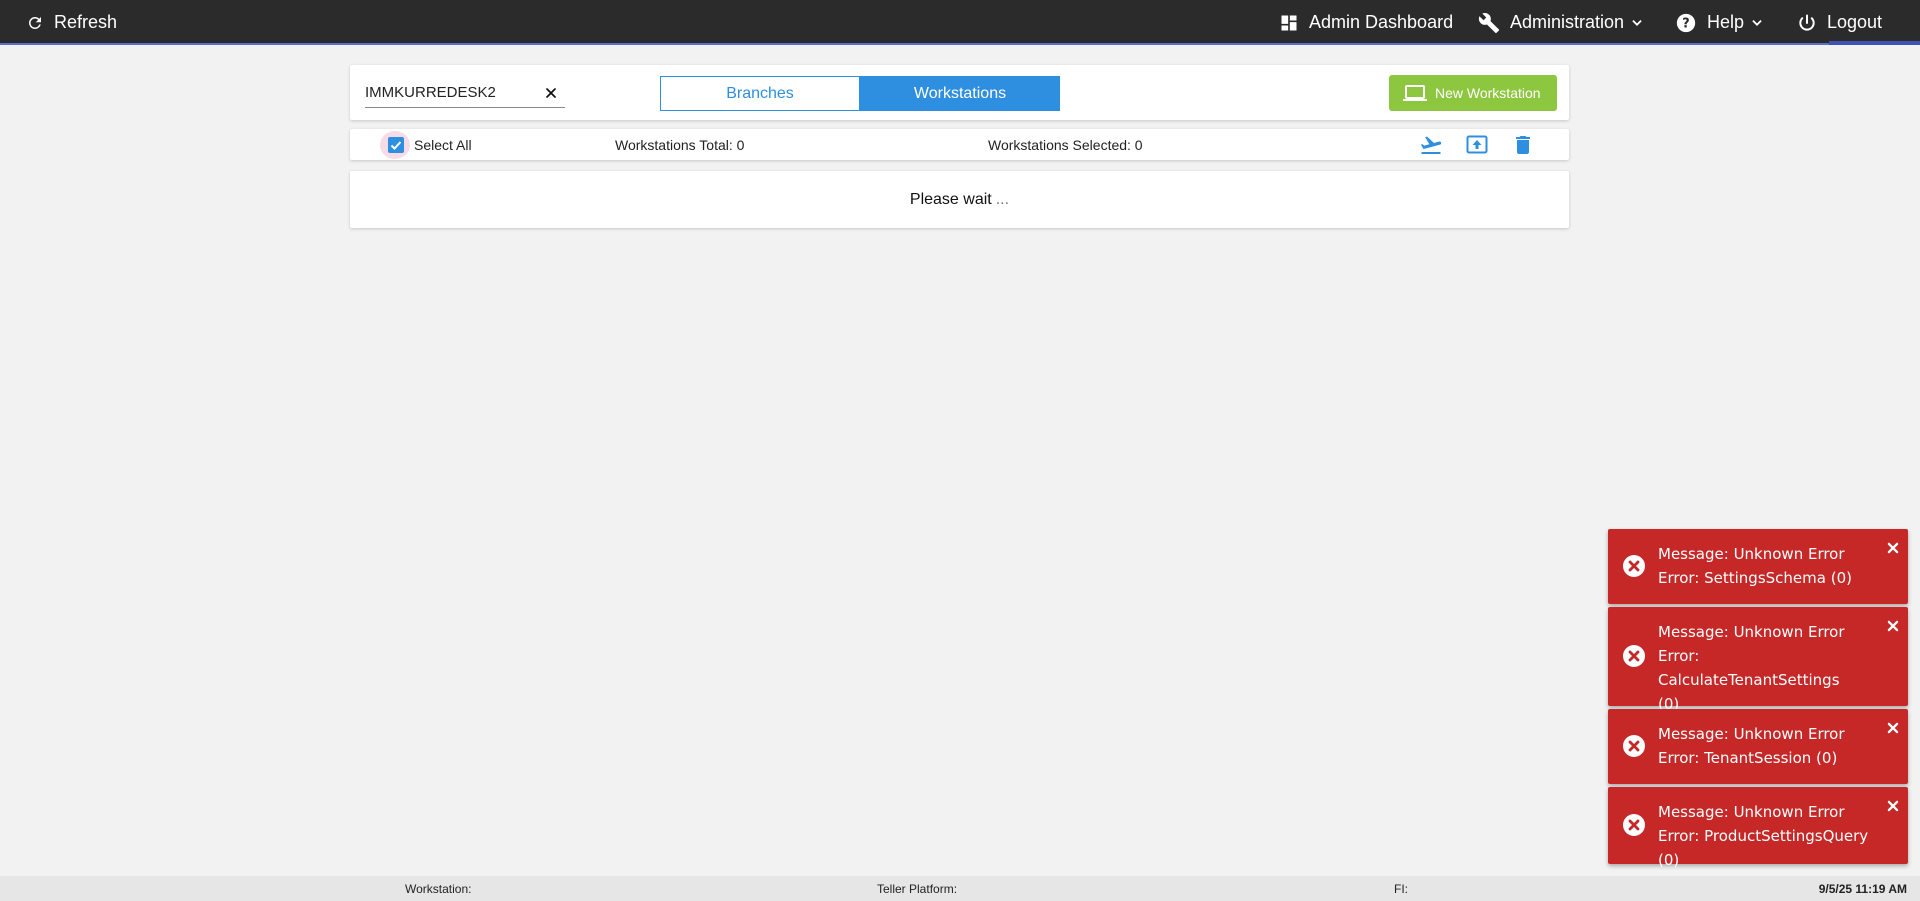 The height and width of the screenshot is (901, 1920). I want to click on checkmark-icon, so click(396, 145).